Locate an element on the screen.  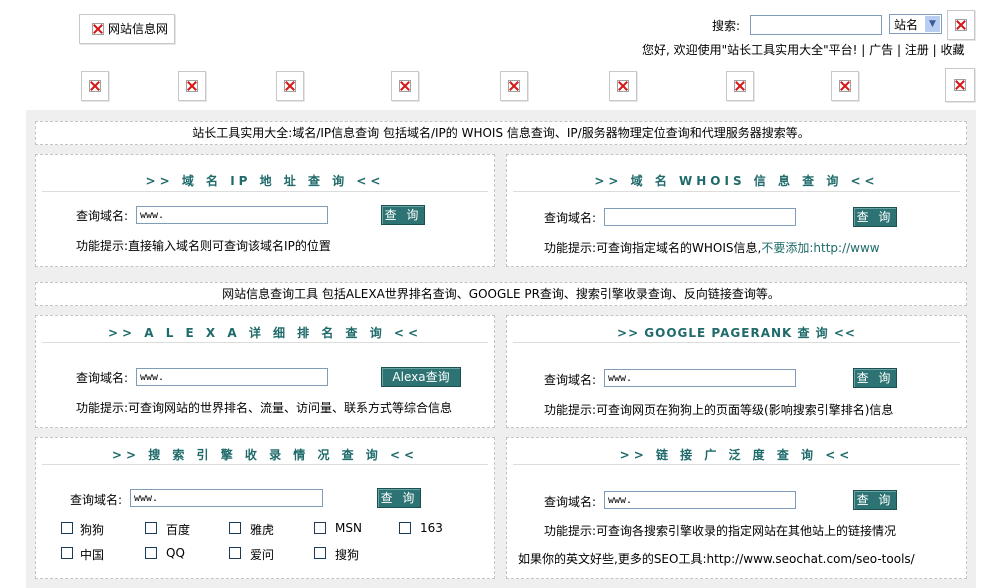
checkbox-label: 中国 is located at coordinates (92, 555).